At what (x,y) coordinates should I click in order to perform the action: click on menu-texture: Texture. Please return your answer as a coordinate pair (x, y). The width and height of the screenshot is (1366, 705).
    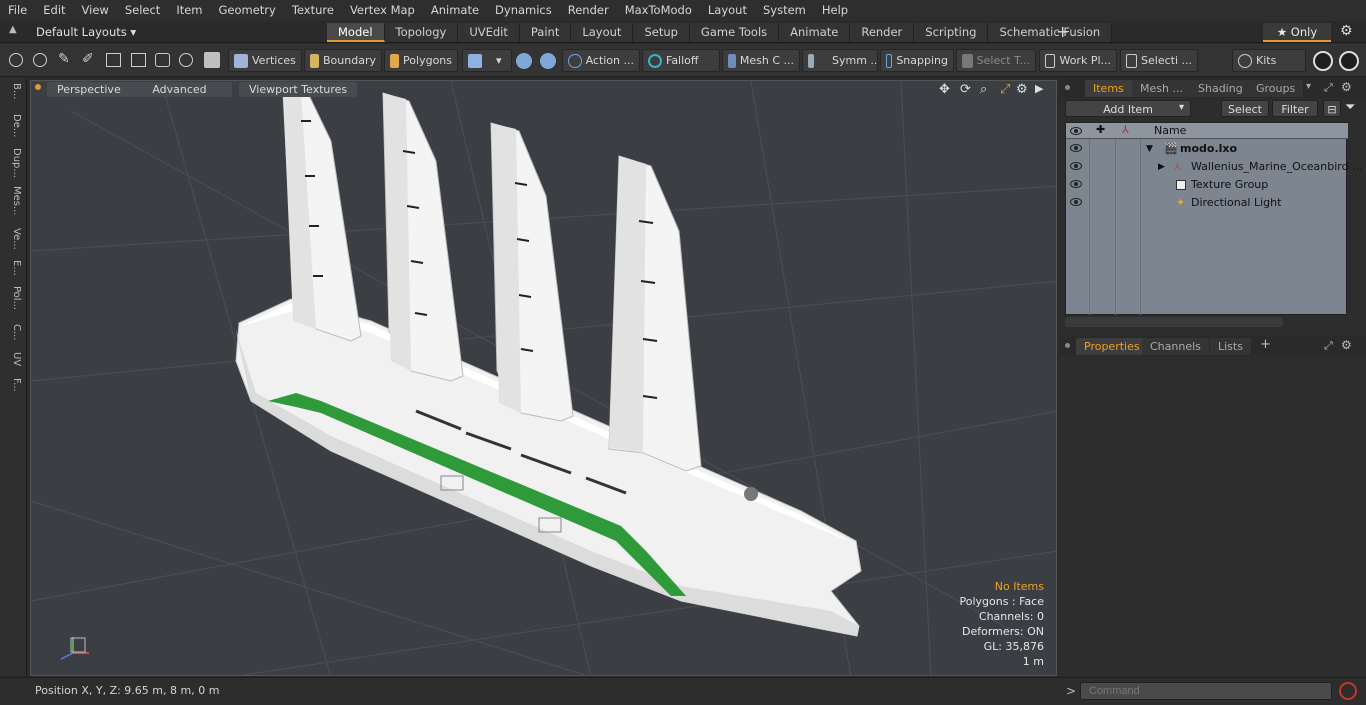
    Looking at the image, I should click on (313, 10).